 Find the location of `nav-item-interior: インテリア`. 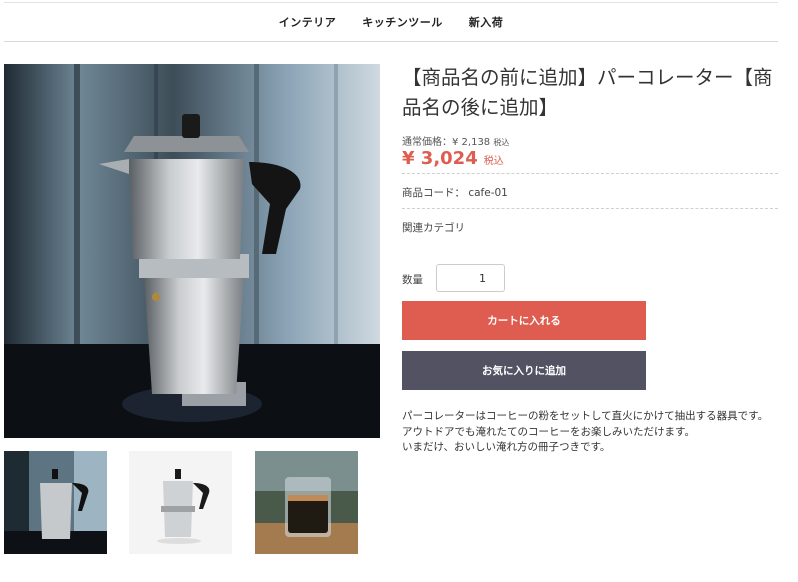

nav-item-interior: インテリア is located at coordinates (308, 22).